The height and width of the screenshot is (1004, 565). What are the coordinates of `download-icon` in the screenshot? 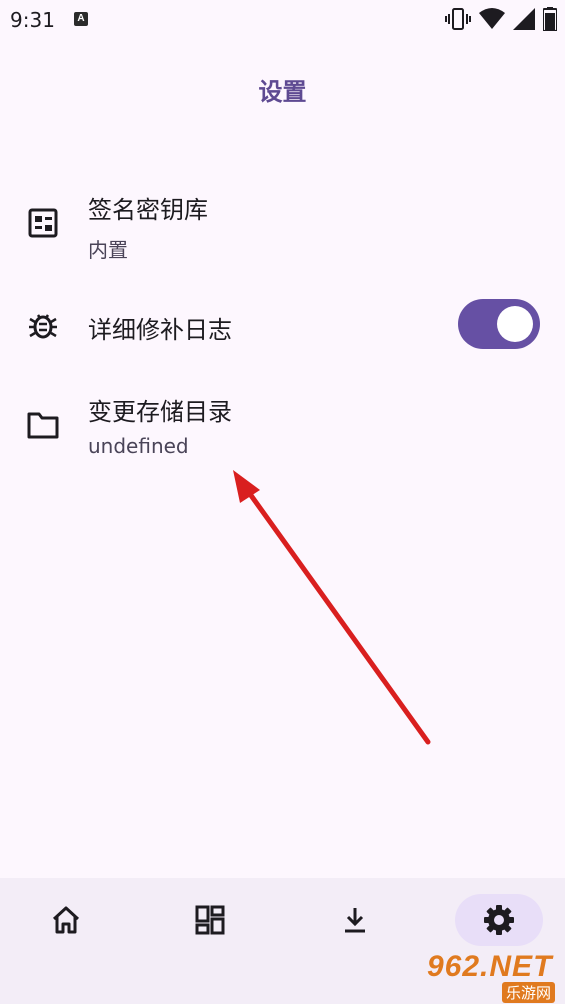 It's located at (355, 920).